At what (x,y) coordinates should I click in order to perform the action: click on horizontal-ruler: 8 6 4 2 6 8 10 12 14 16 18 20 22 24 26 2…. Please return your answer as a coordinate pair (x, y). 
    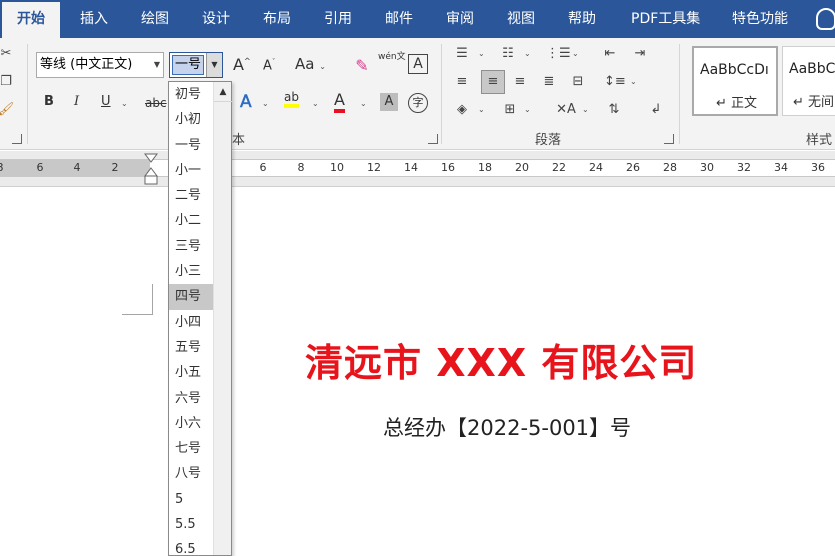
    Looking at the image, I should click on (417, 169).